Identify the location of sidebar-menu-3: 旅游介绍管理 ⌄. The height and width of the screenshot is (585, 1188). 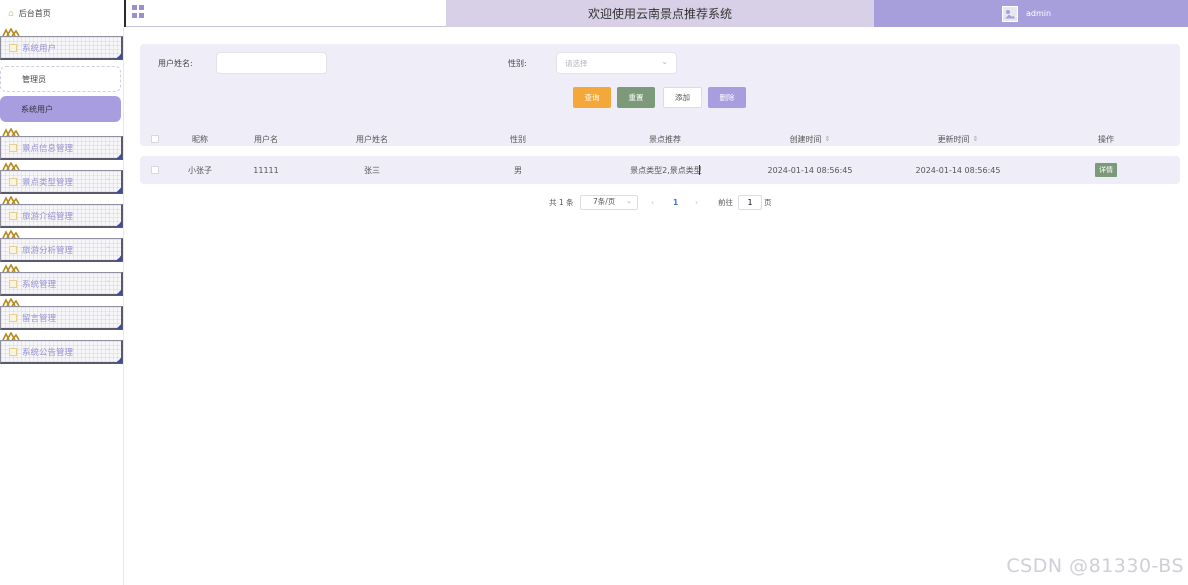
(61, 216).